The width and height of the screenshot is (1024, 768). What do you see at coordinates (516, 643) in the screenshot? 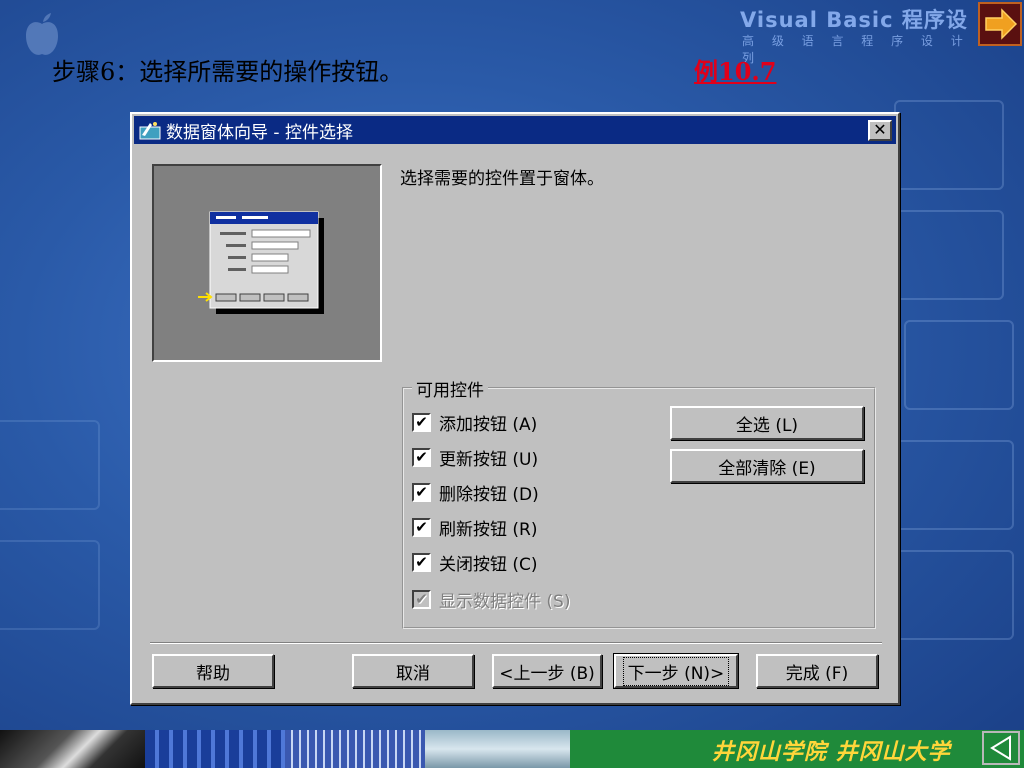
I see `divider` at bounding box center [516, 643].